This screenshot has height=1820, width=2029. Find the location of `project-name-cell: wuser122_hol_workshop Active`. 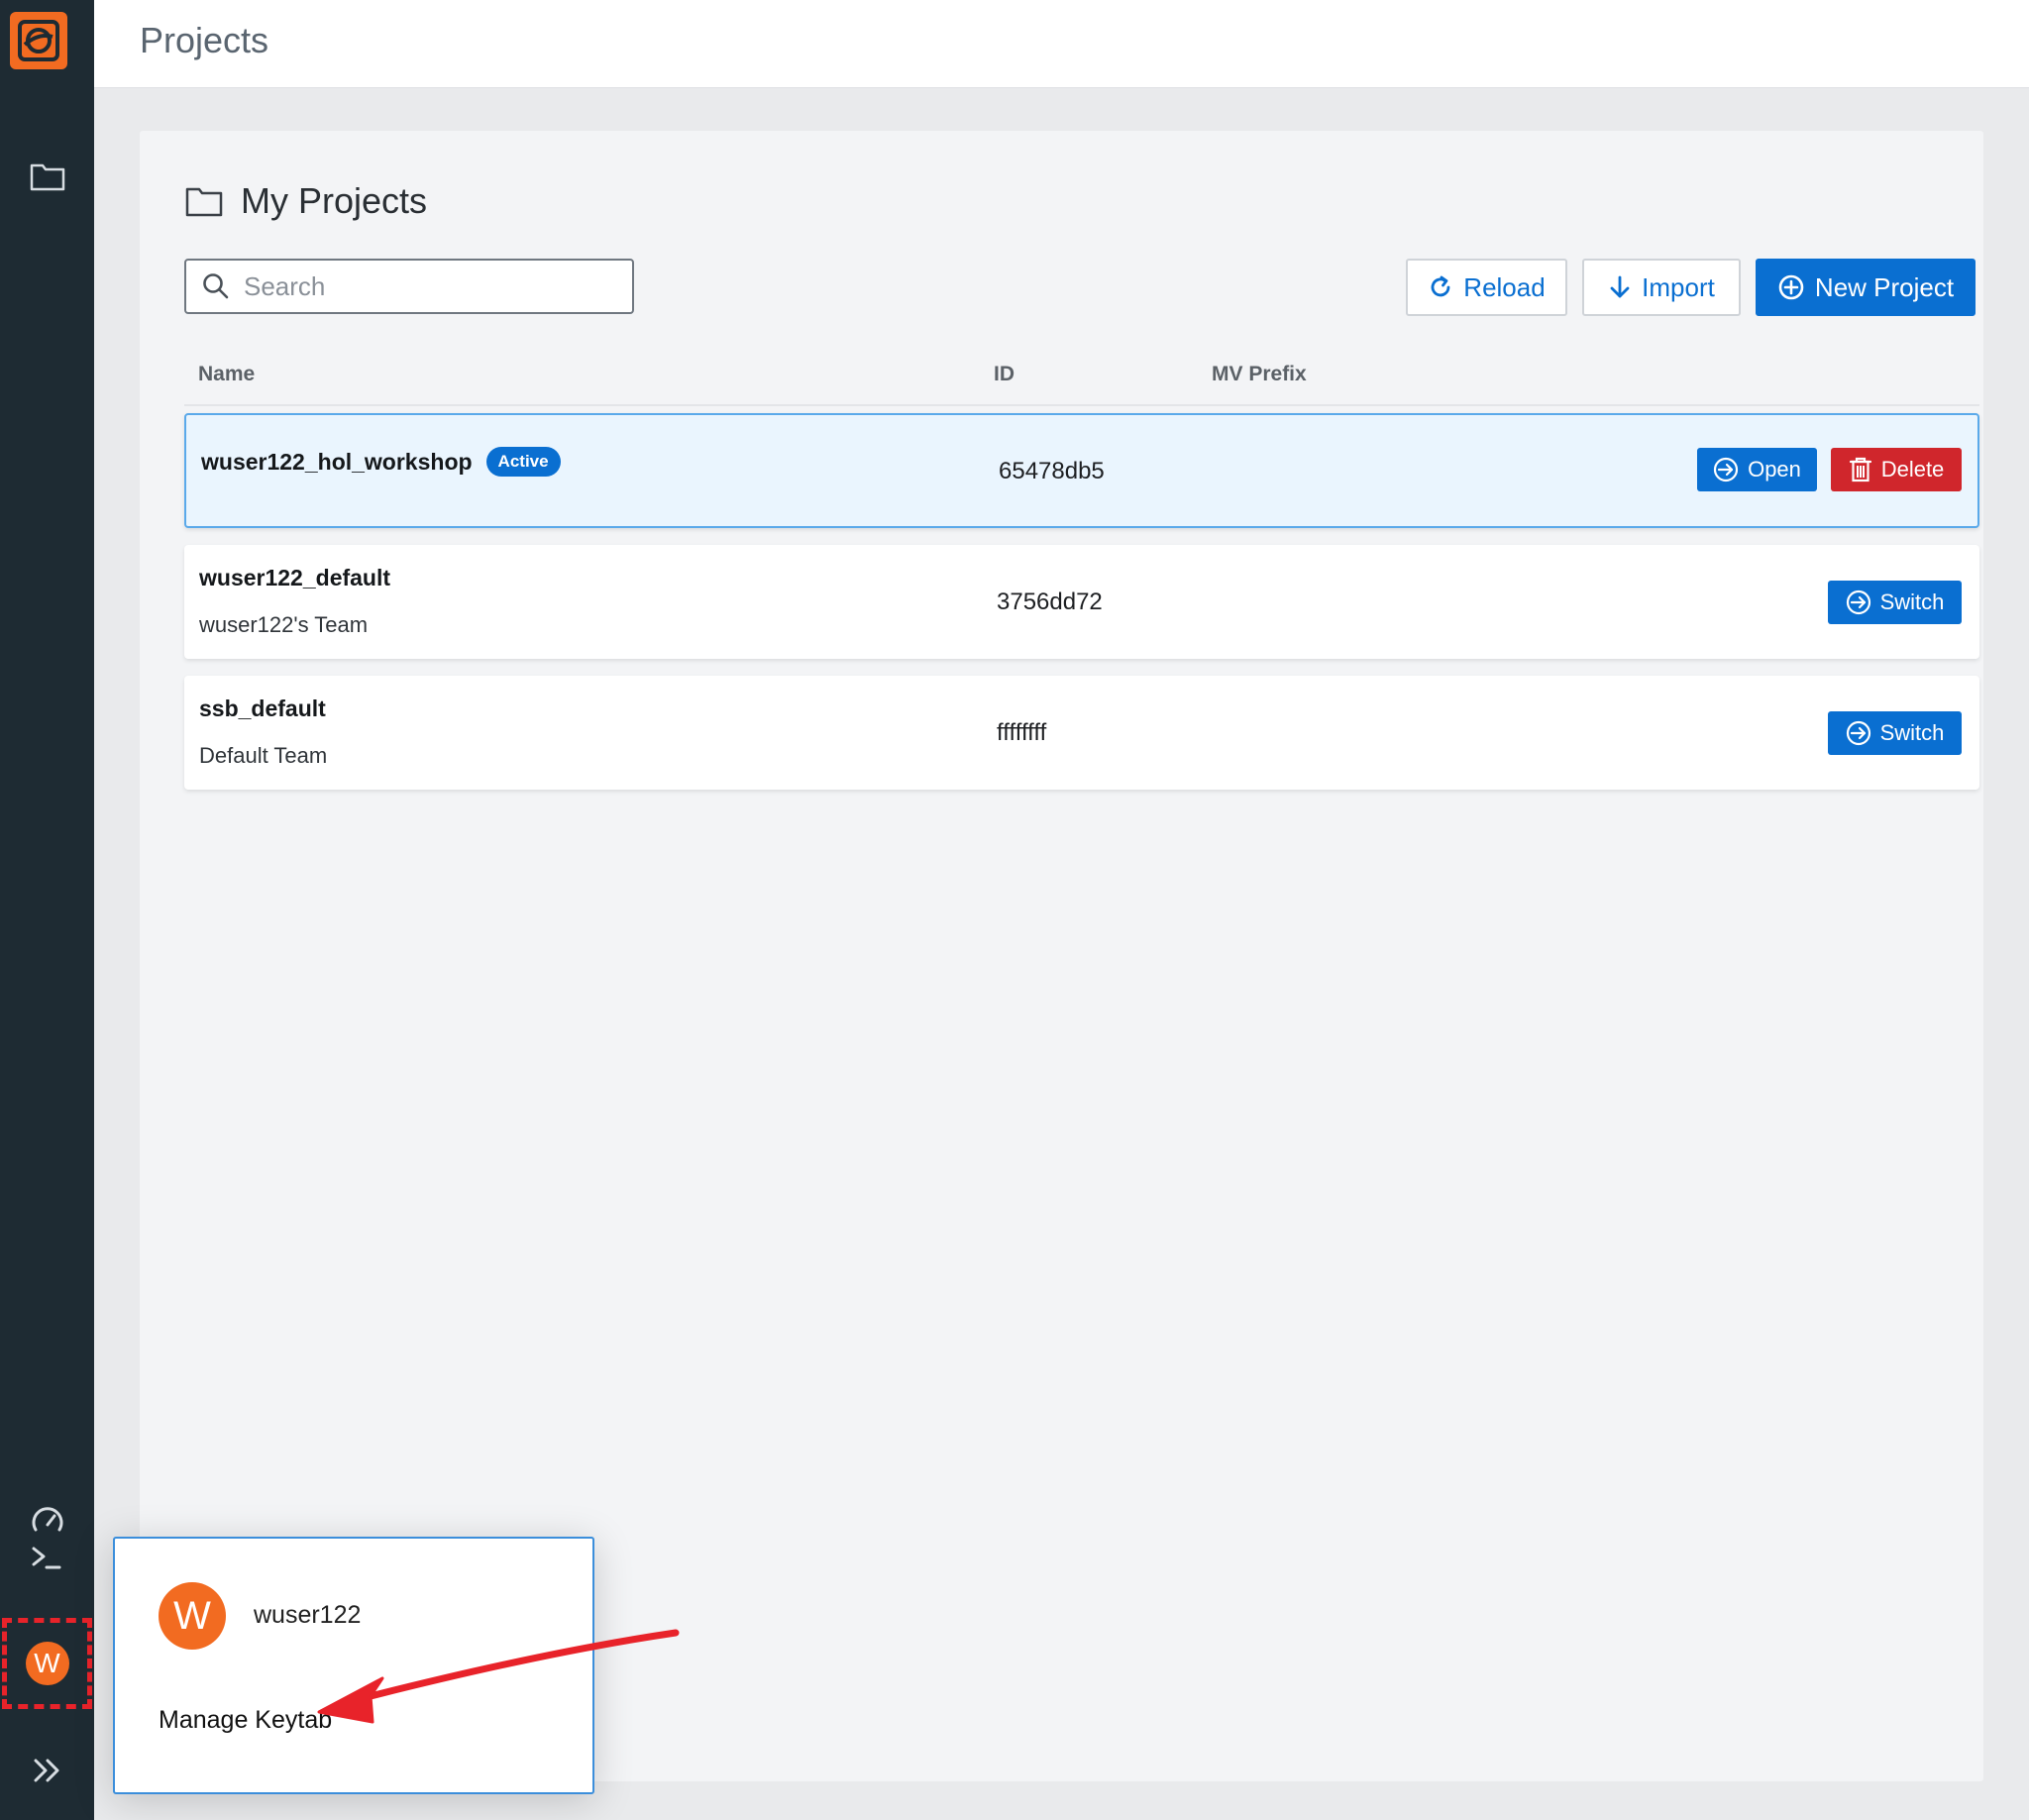

project-name-cell: wuser122_hol_workshop Active is located at coordinates (381, 462).